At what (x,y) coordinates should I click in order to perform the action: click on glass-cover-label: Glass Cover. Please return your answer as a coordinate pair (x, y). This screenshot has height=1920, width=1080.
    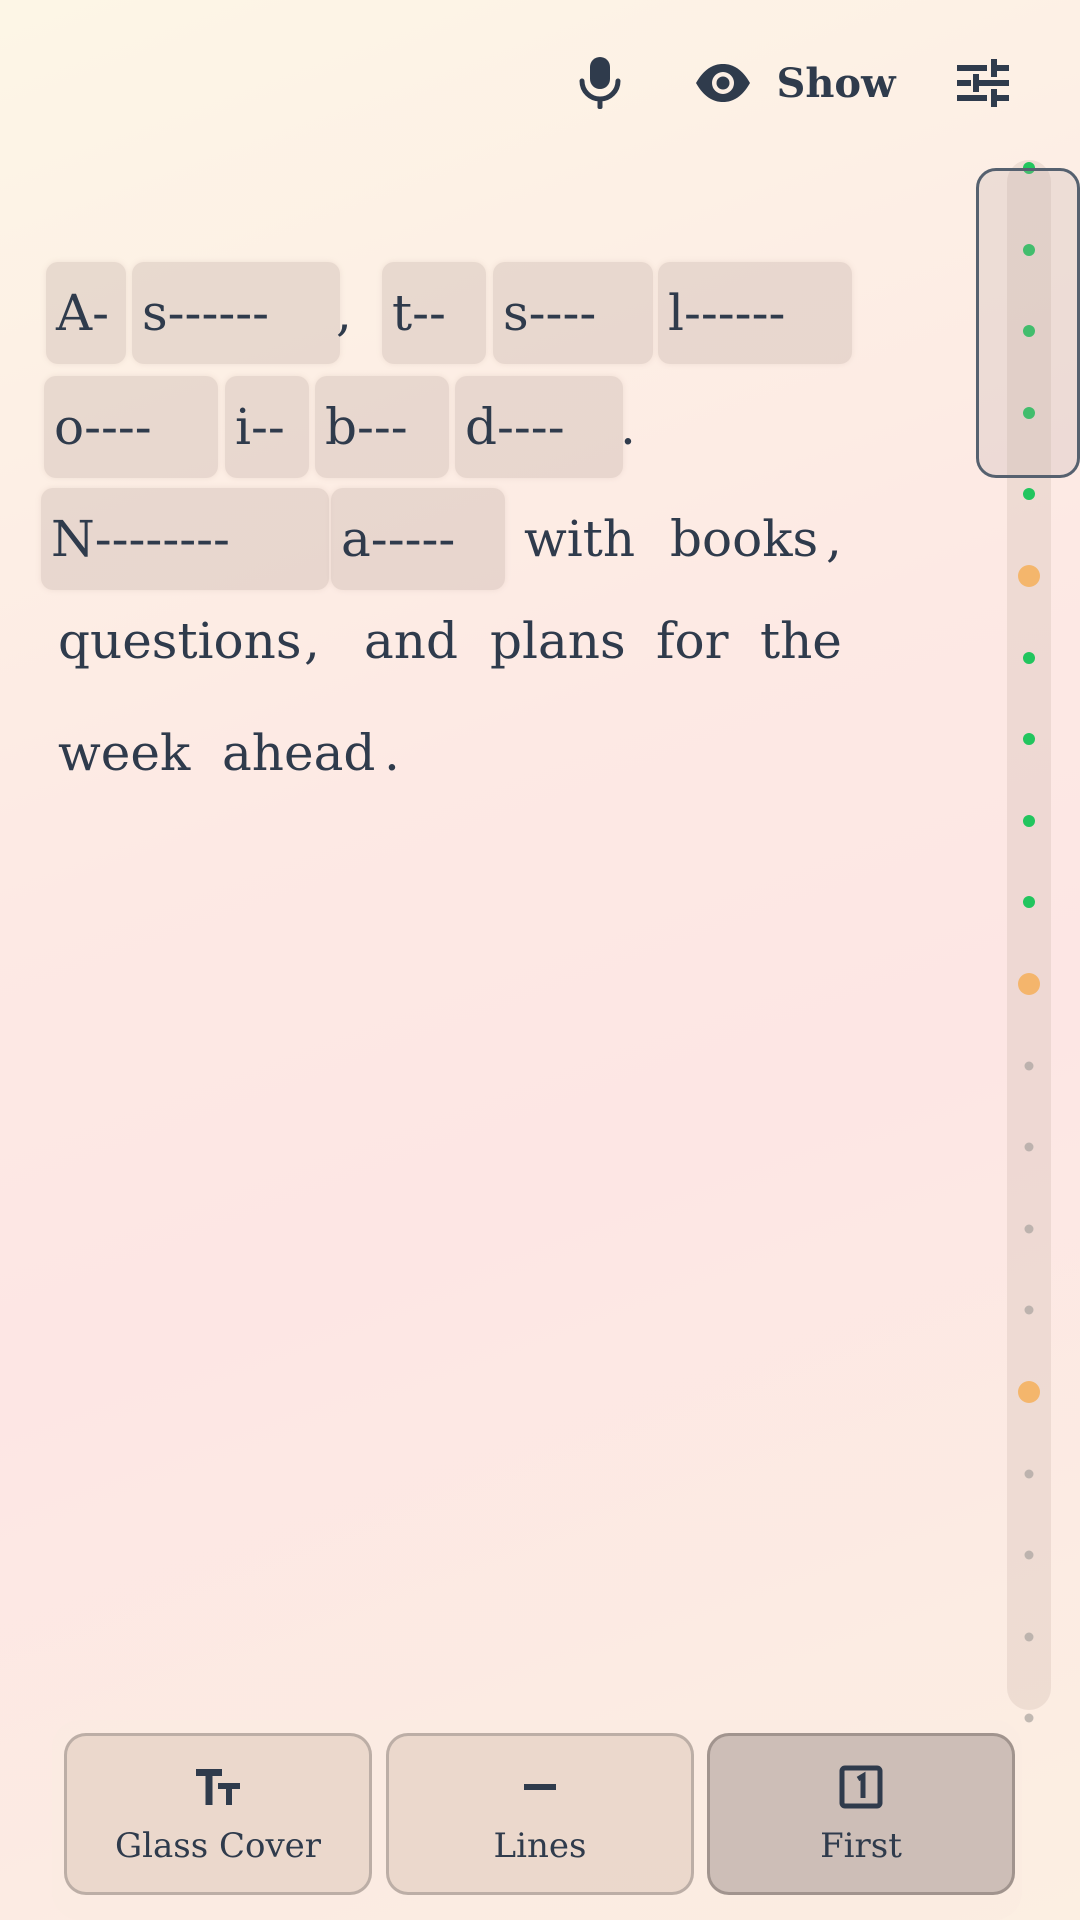
    Looking at the image, I should click on (218, 1846).